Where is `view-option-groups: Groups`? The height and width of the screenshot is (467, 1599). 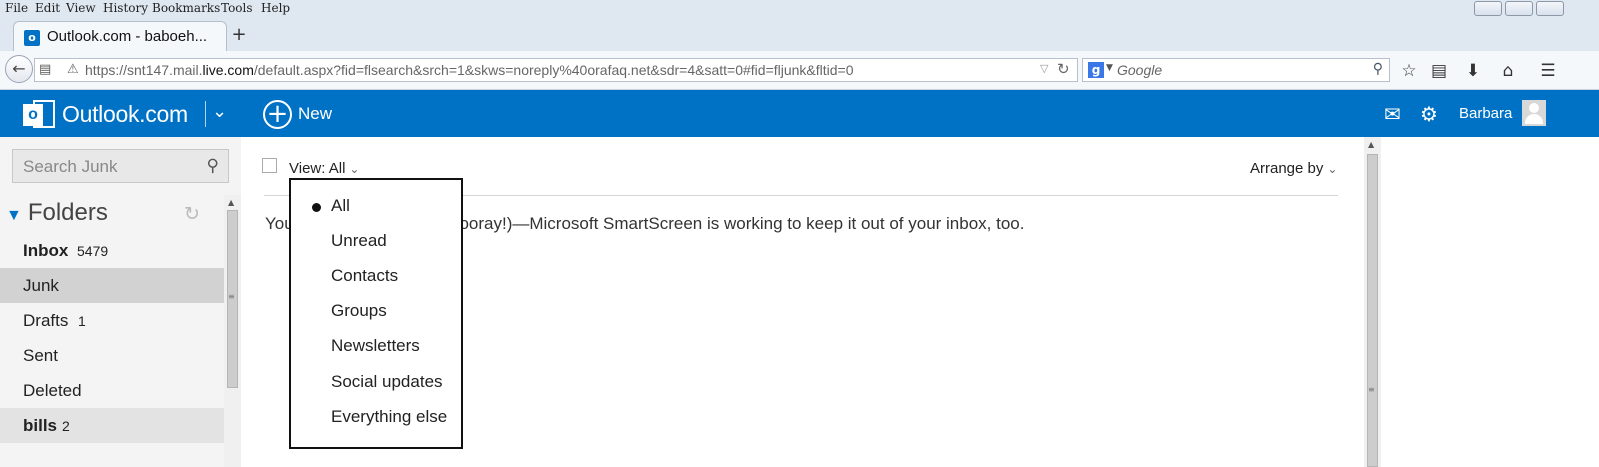 view-option-groups: Groups is located at coordinates (376, 311).